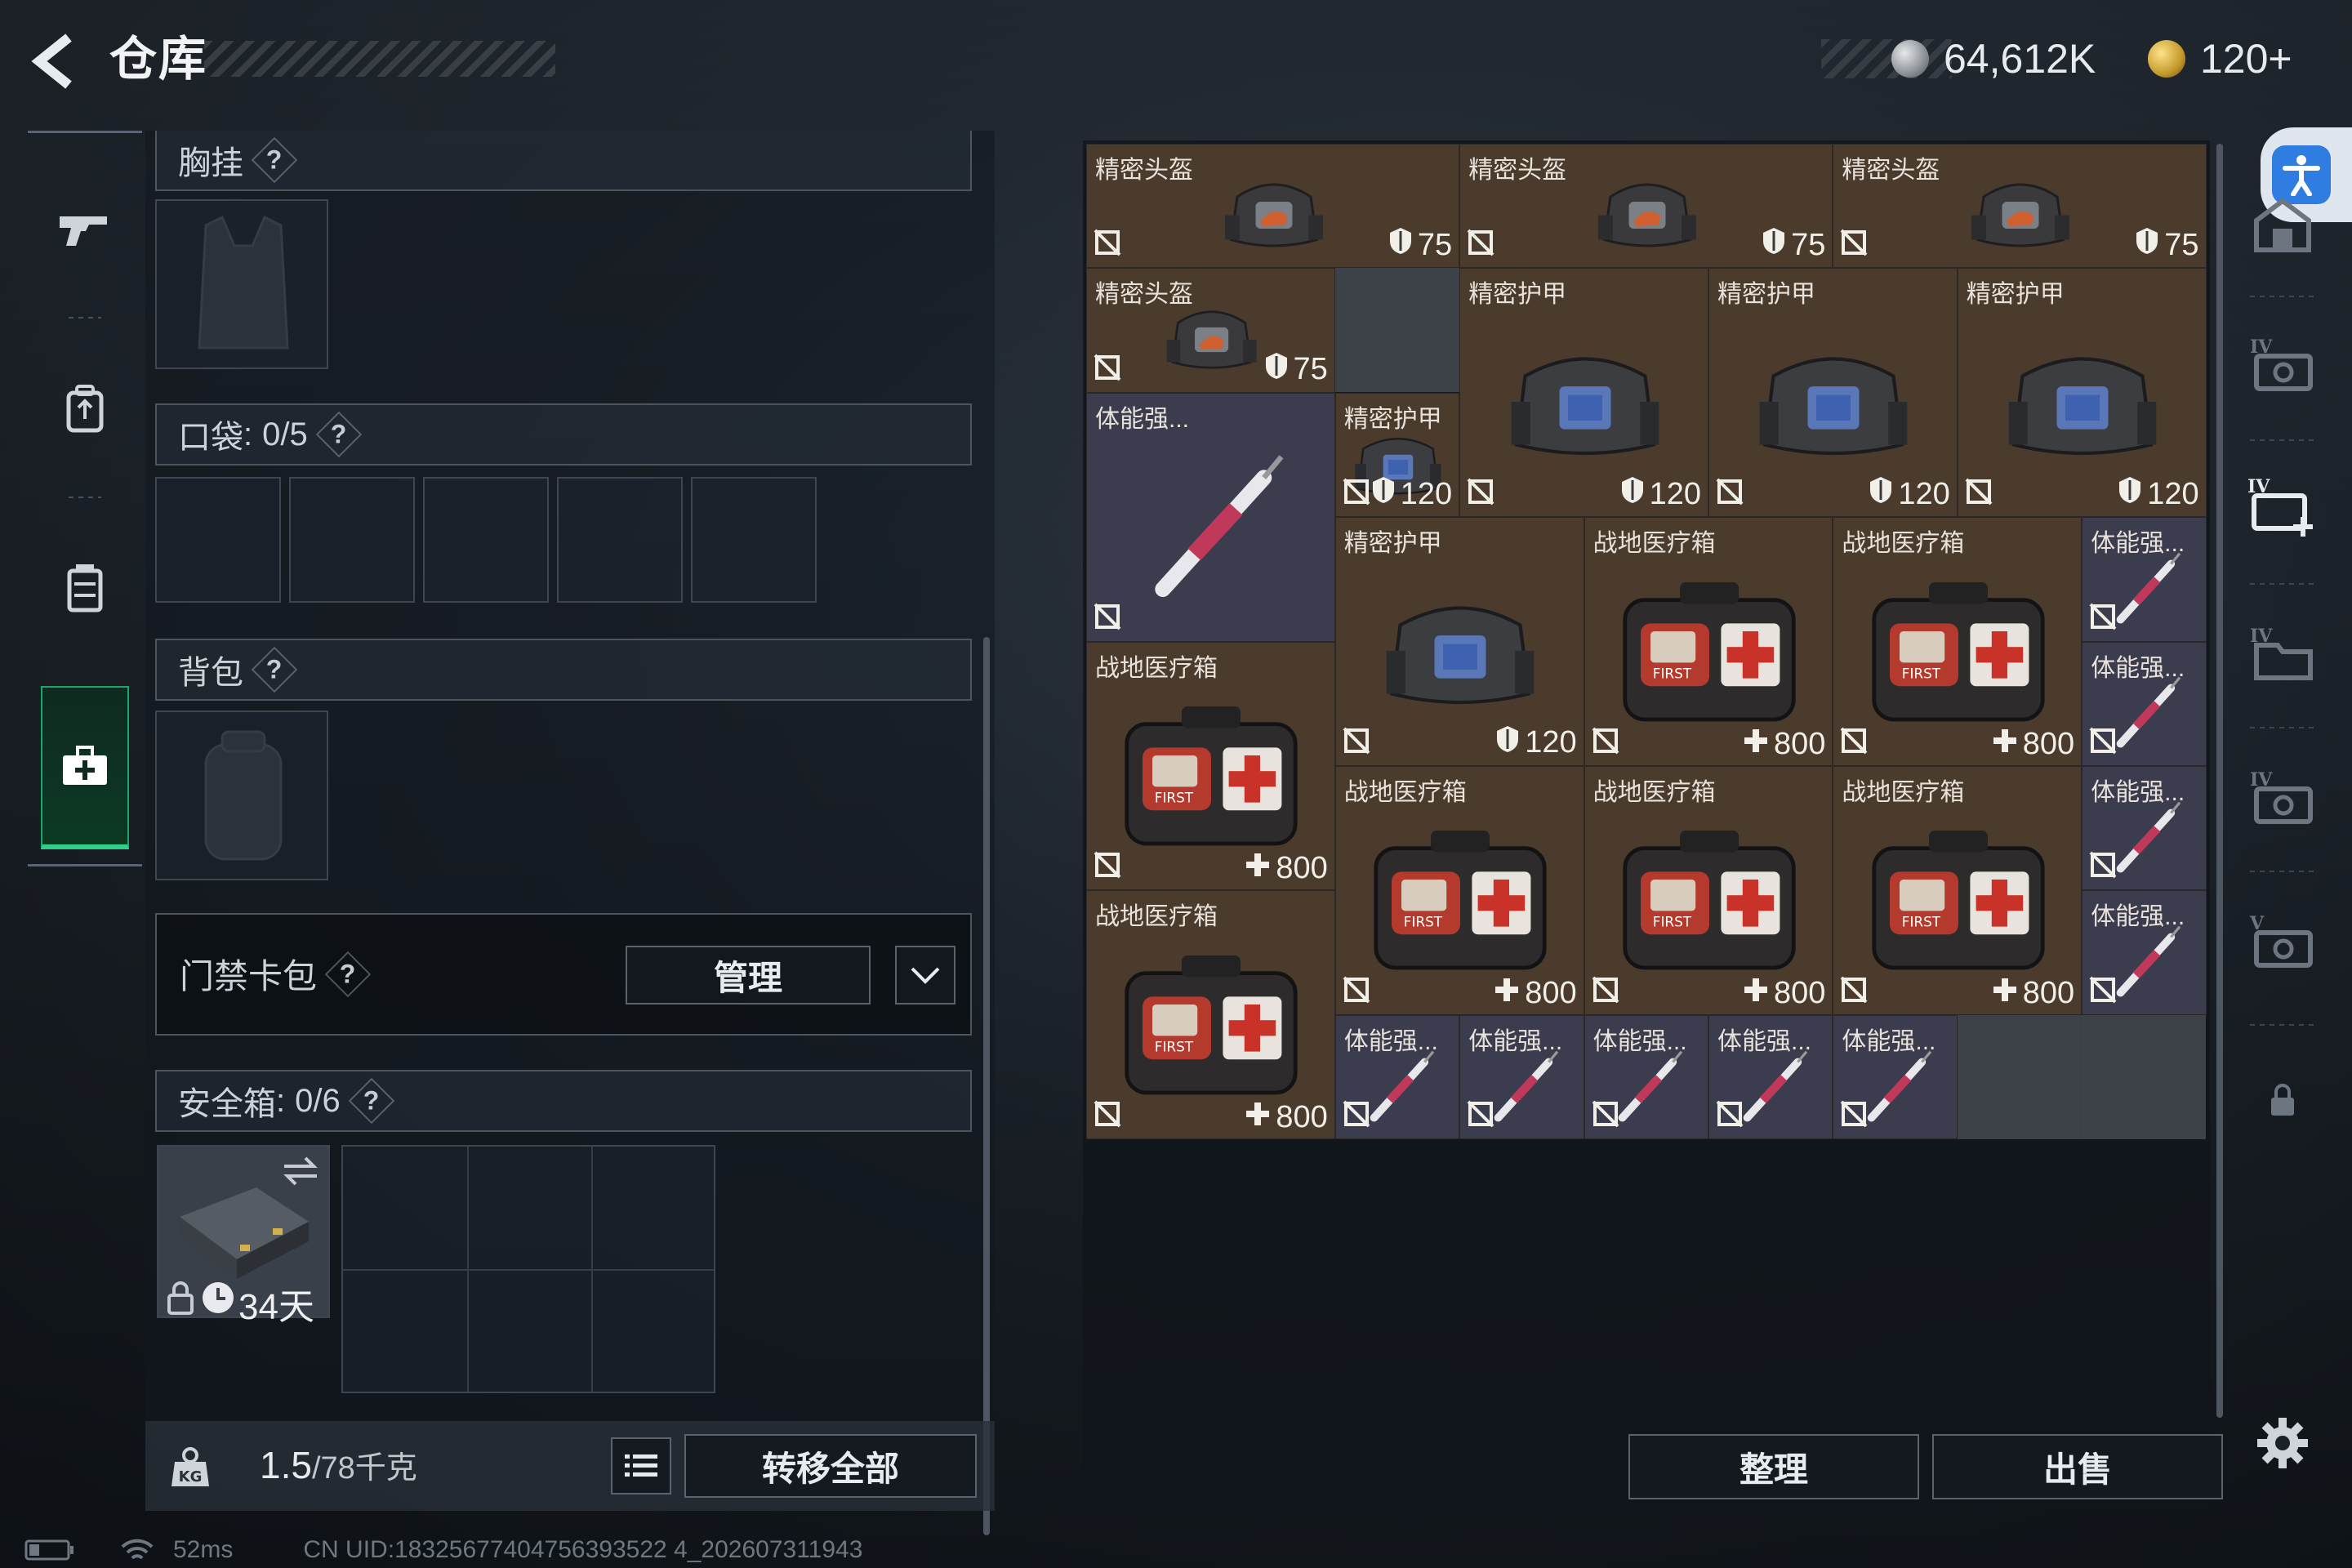 The height and width of the screenshot is (1568, 2352). I want to click on svg-text: FIRST, so click(1922, 673).